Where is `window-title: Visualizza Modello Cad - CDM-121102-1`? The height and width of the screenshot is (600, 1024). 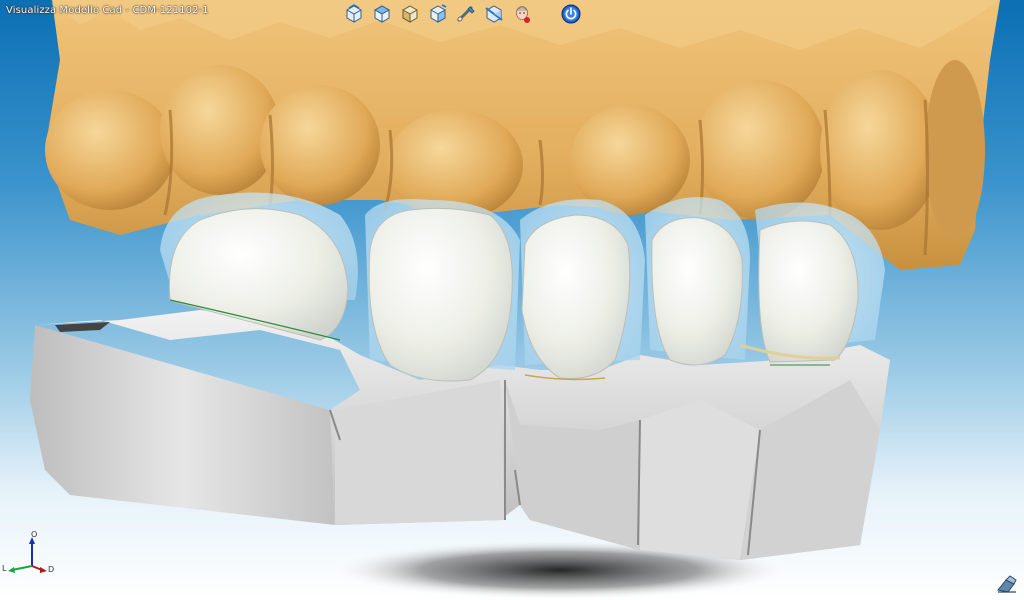 window-title: Visualizza Modello Cad - CDM-121102-1 is located at coordinates (107, 10).